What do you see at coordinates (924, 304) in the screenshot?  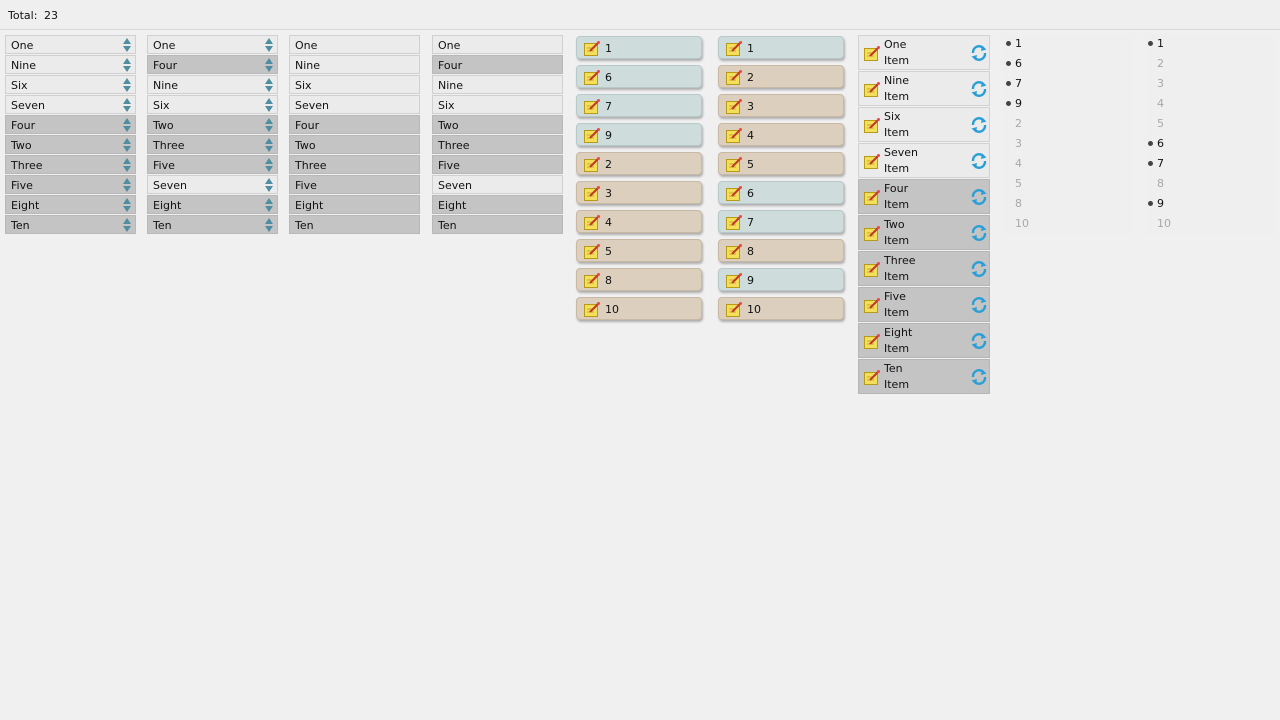 I see `list-item: Five Item` at bounding box center [924, 304].